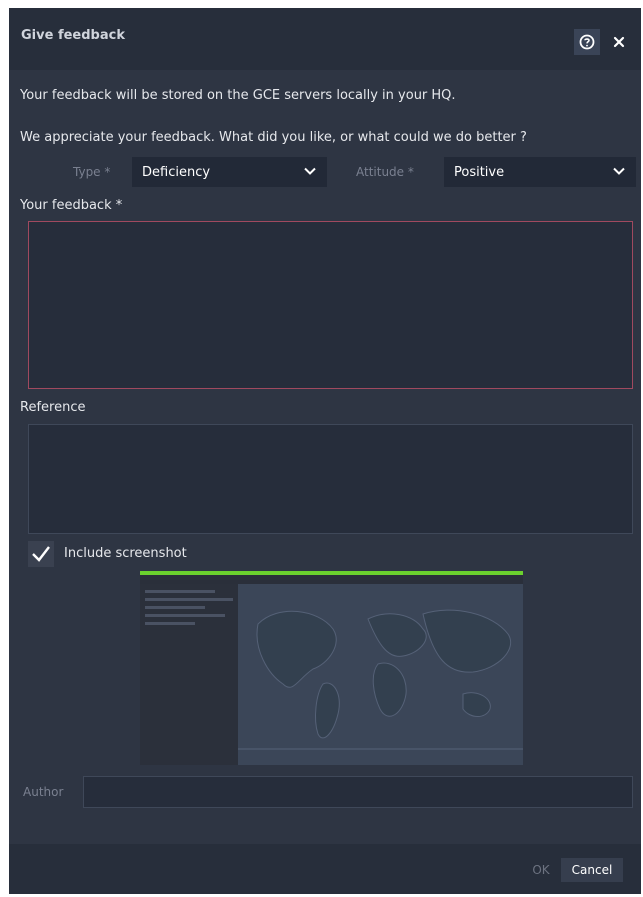 The height and width of the screenshot is (897, 643). I want to click on close-button, so click(619, 42).